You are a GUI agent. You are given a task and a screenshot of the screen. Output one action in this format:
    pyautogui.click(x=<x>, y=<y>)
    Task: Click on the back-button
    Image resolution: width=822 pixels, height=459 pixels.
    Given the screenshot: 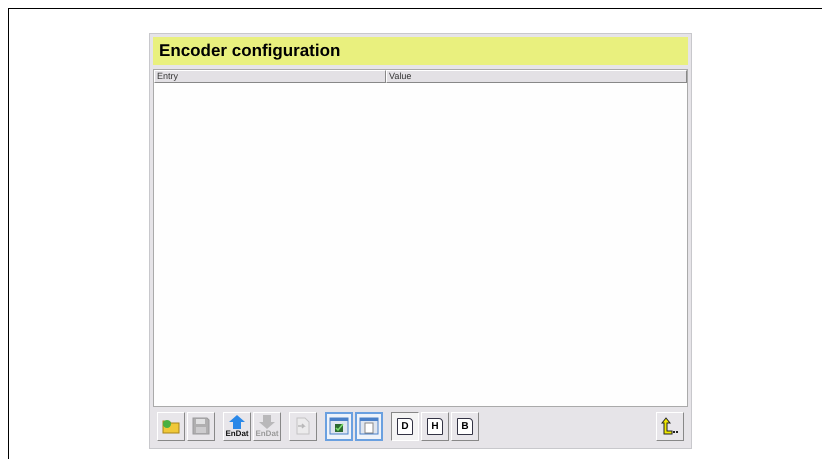 What is the action you would take?
    pyautogui.click(x=670, y=426)
    